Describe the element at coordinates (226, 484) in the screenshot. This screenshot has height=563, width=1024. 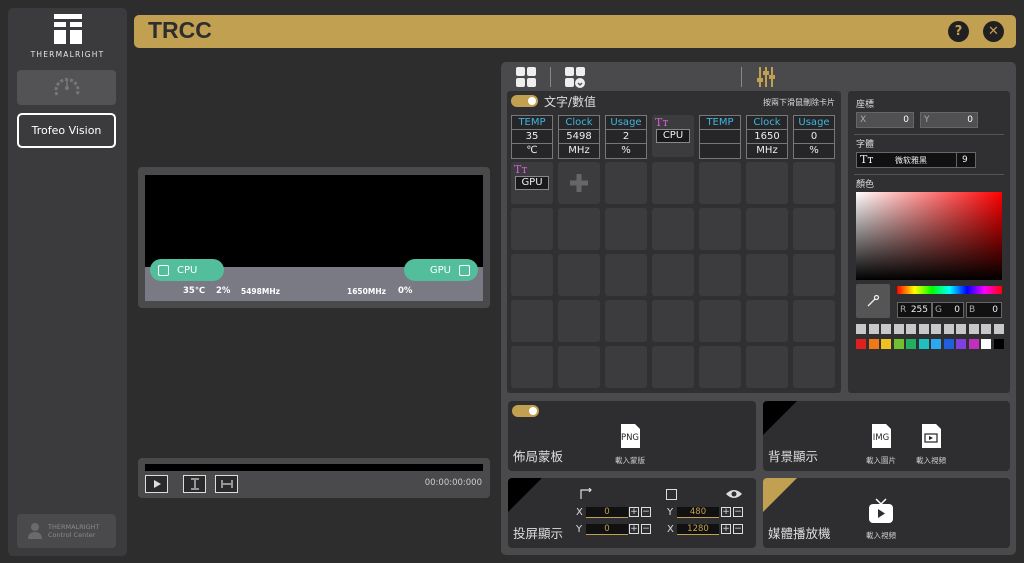
I see `fit-width-button` at that location.